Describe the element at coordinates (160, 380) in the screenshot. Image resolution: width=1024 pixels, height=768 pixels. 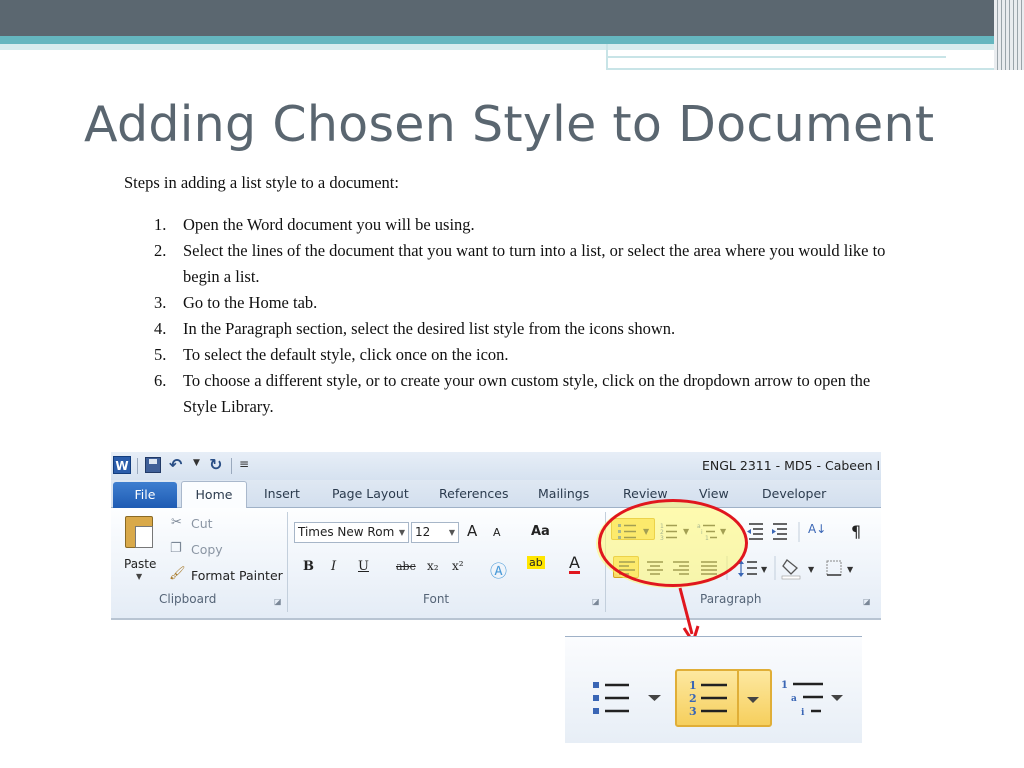
I see `step-number: 6.` at that location.